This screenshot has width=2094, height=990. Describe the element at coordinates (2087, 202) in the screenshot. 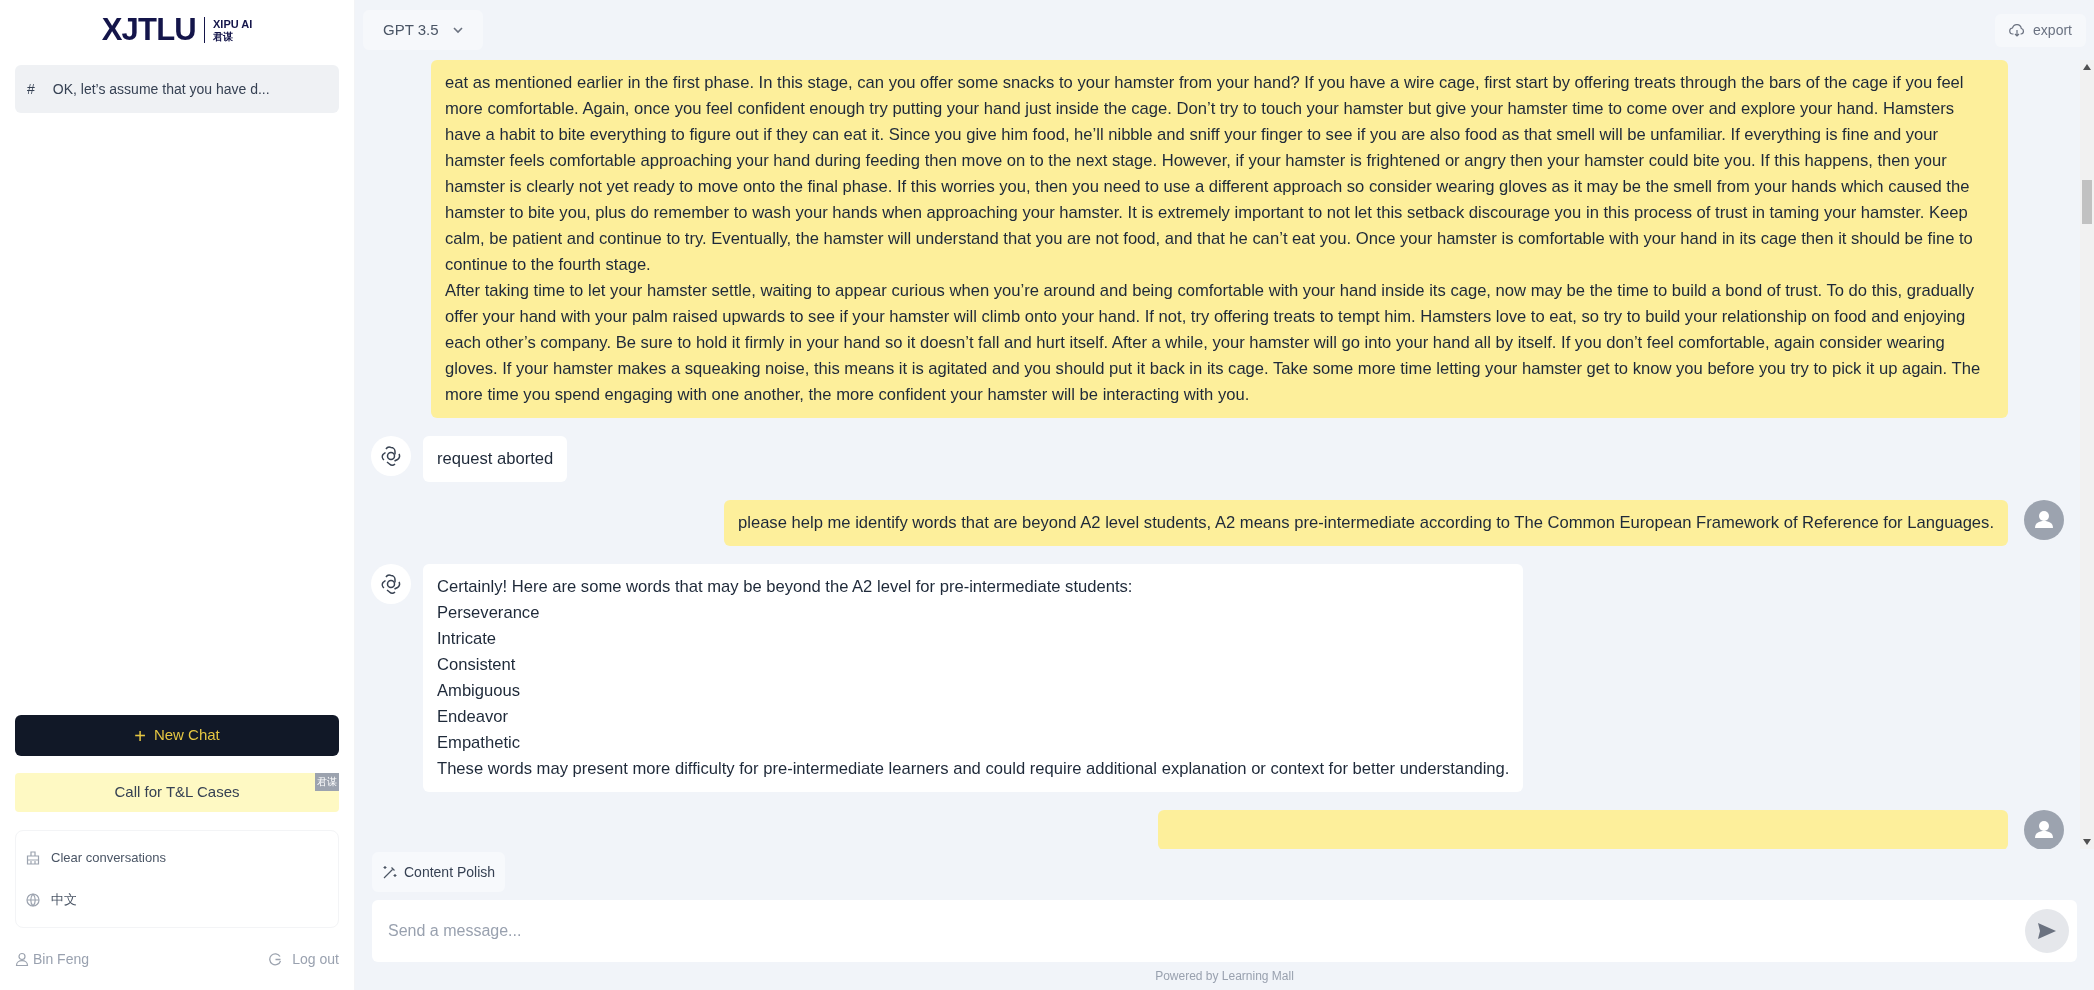

I see `scrollbar-thumb` at that location.